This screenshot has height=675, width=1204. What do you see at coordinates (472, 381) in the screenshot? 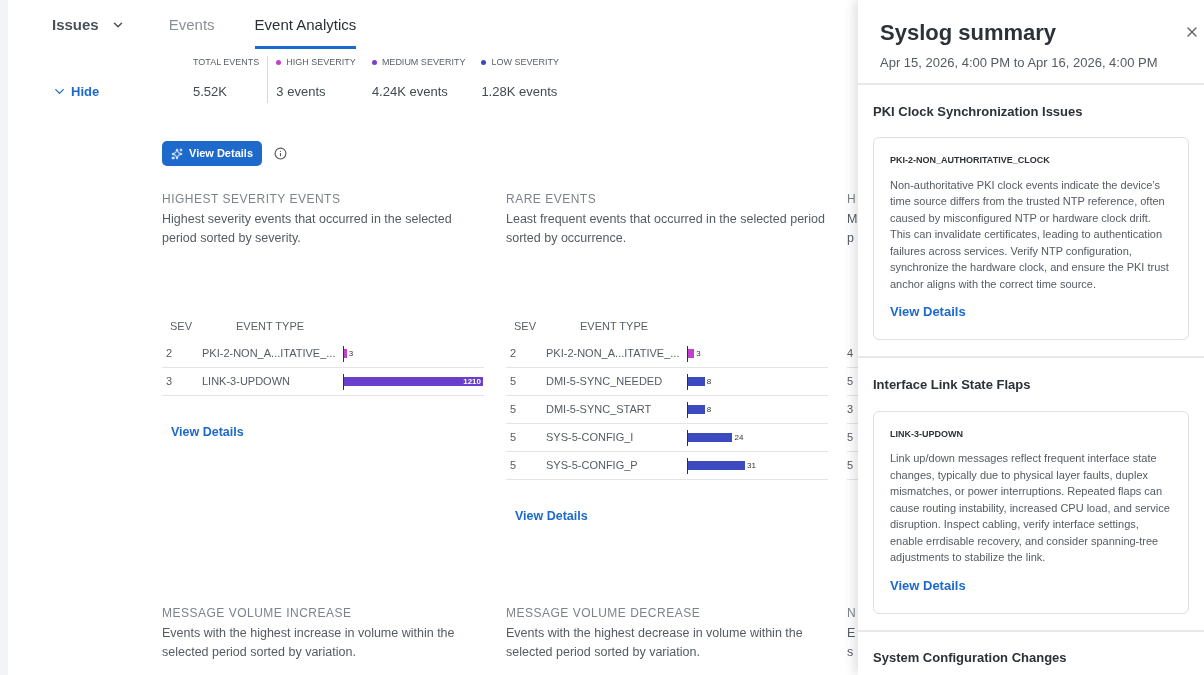
I see `bar-value: 1210` at bounding box center [472, 381].